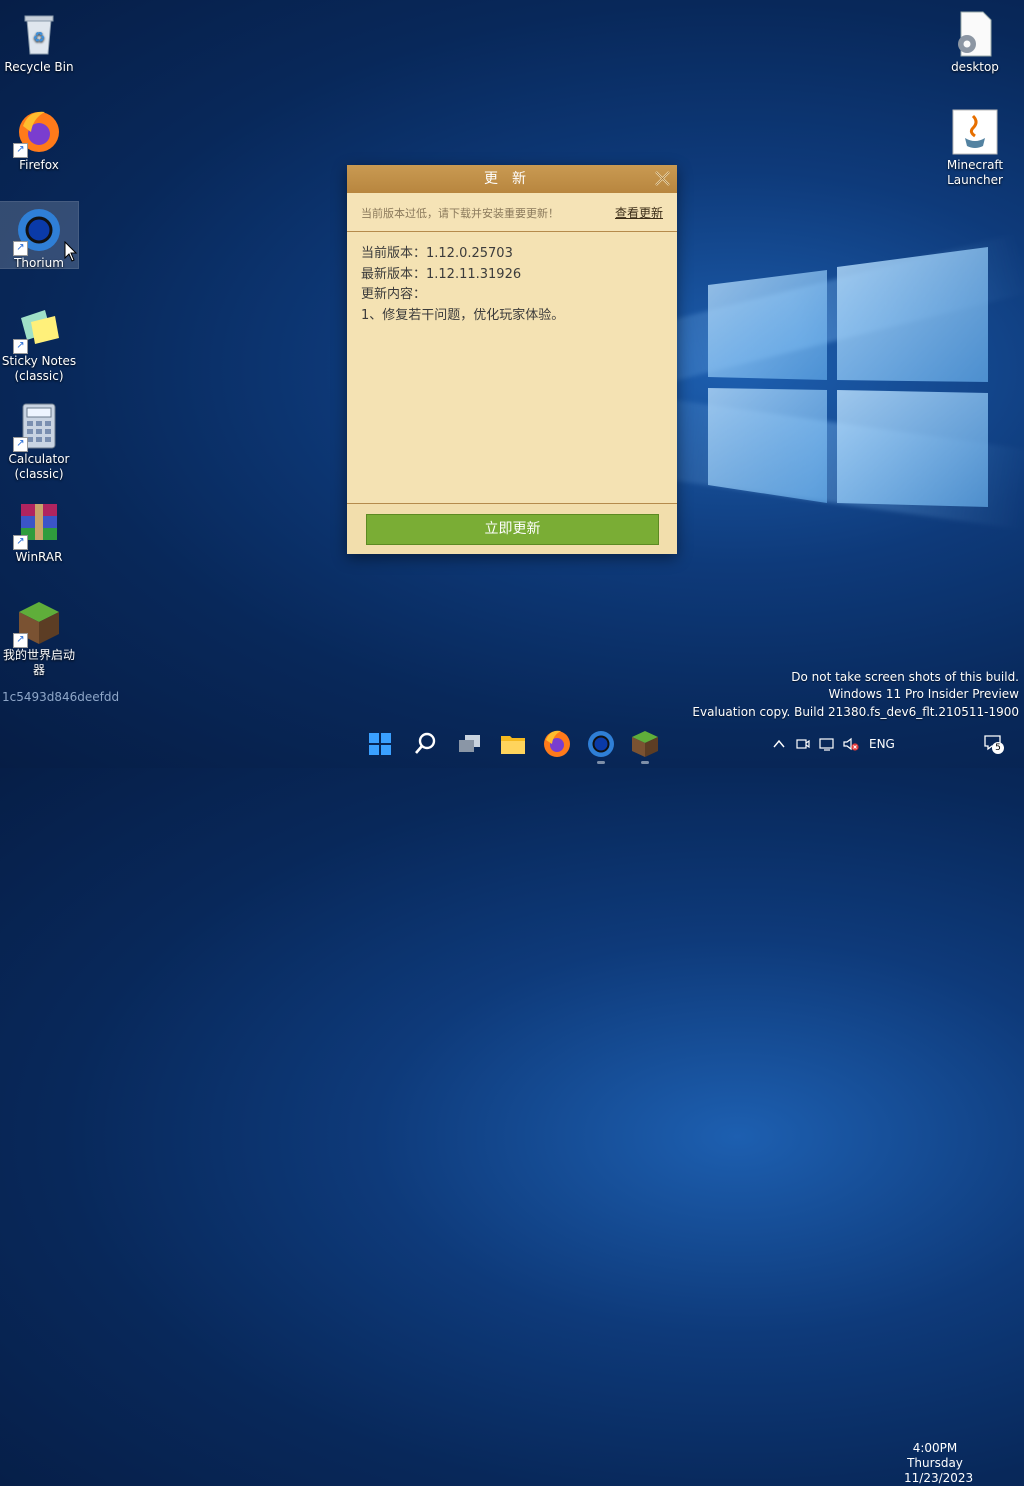 The height and width of the screenshot is (1486, 1024). I want to click on thorium-icon: ↗, so click(38, 231).